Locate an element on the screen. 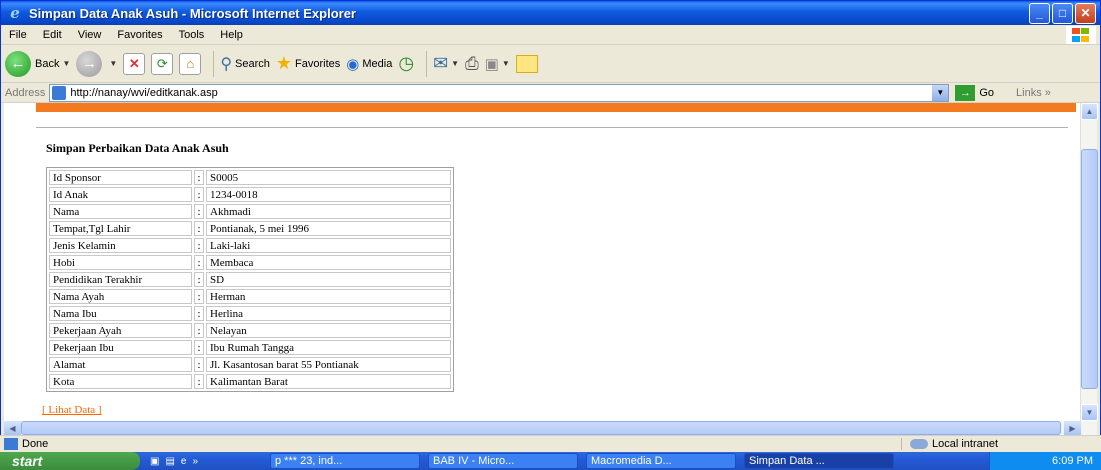 The width and height of the screenshot is (1101, 470). field-value: Herlina is located at coordinates (328, 313).